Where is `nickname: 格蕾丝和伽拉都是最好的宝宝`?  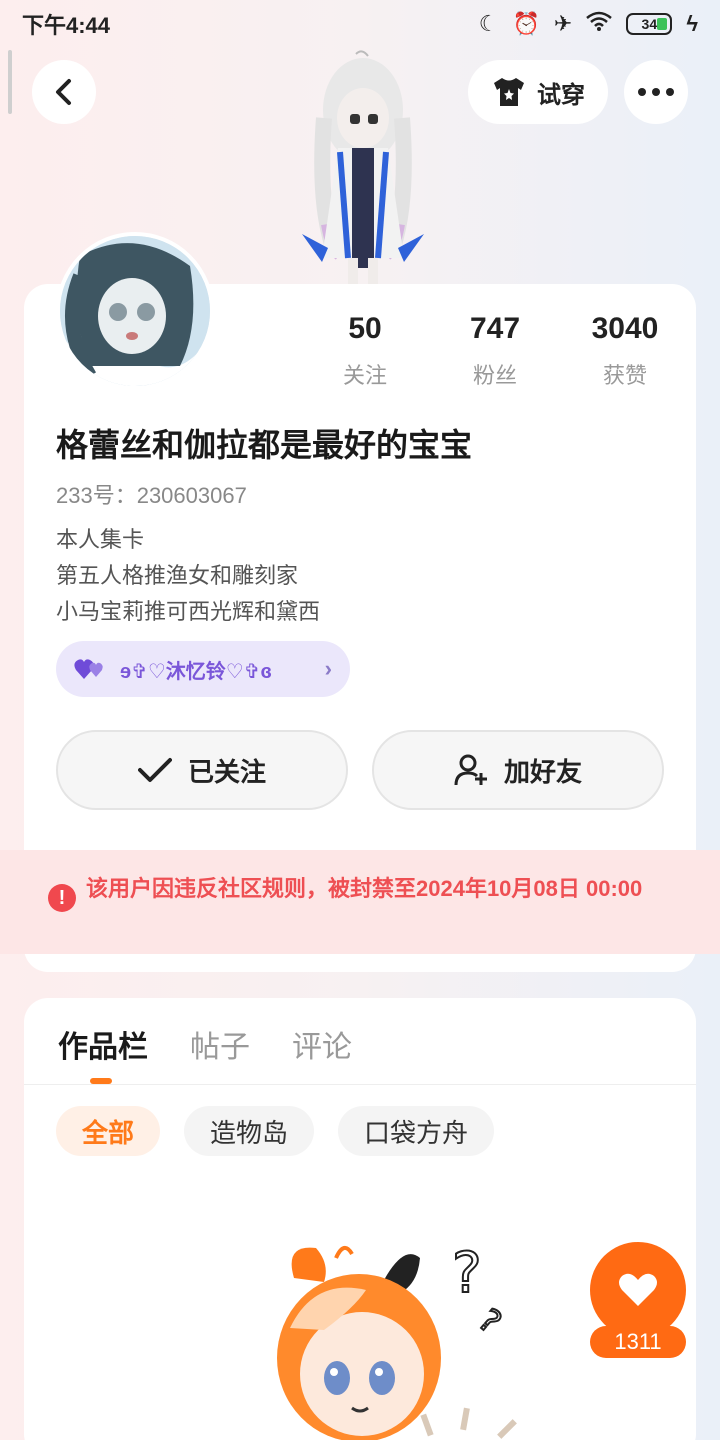
nickname: 格蕾丝和伽拉都是最好的宝宝 is located at coordinates (264, 445).